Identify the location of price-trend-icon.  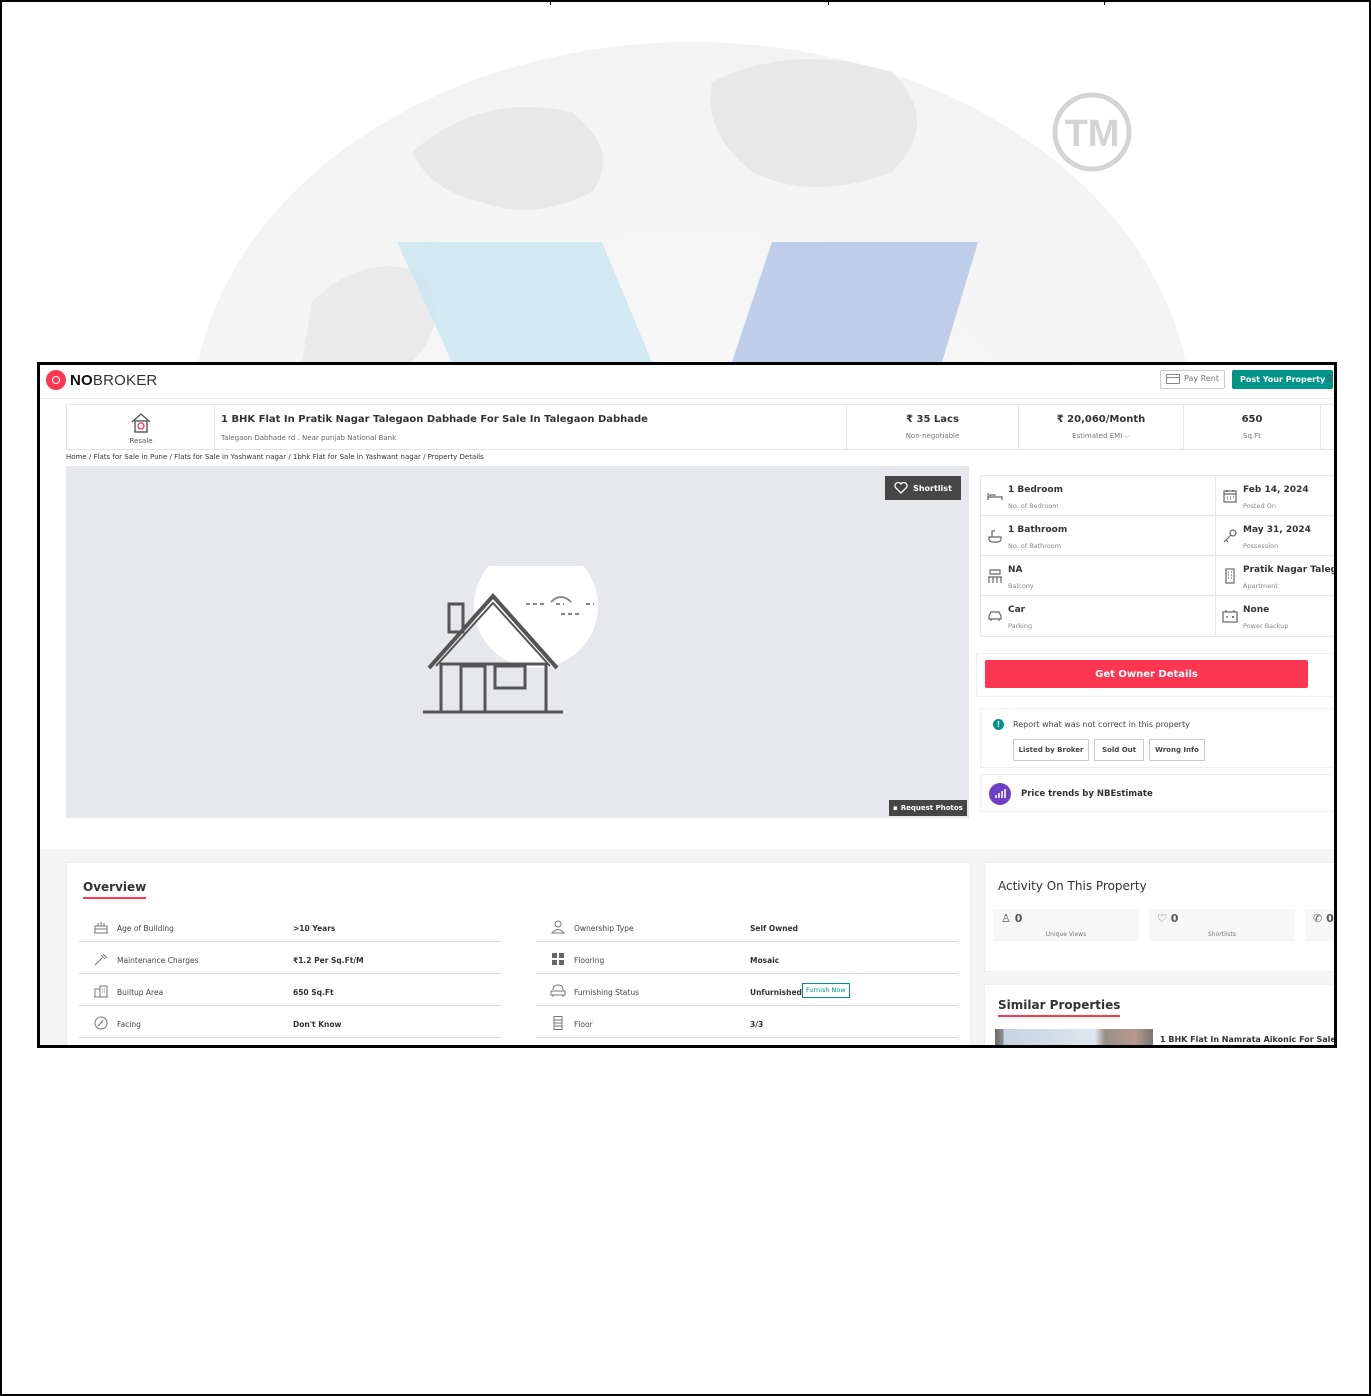
(1000, 794).